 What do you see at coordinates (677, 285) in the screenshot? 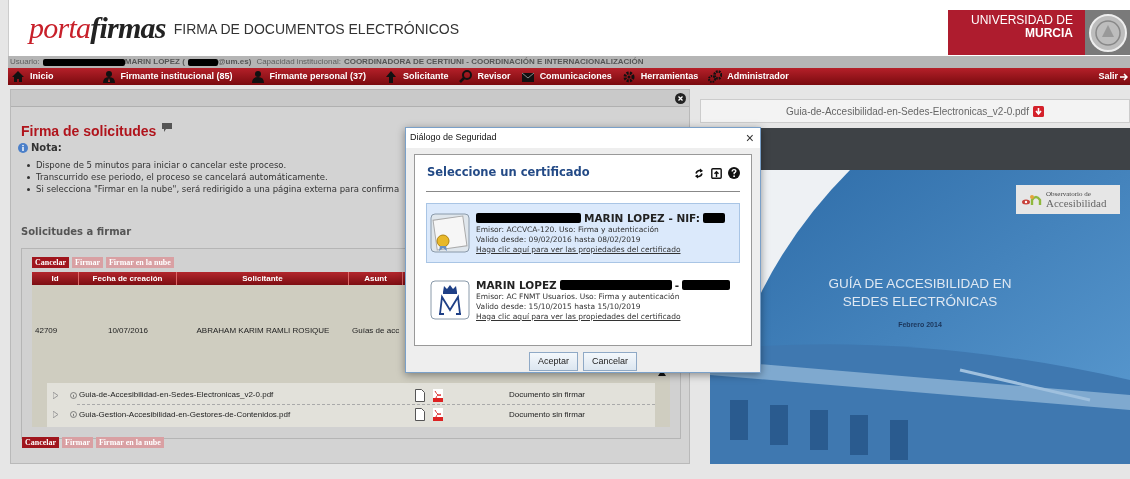
I see `certificate-name: -` at bounding box center [677, 285].